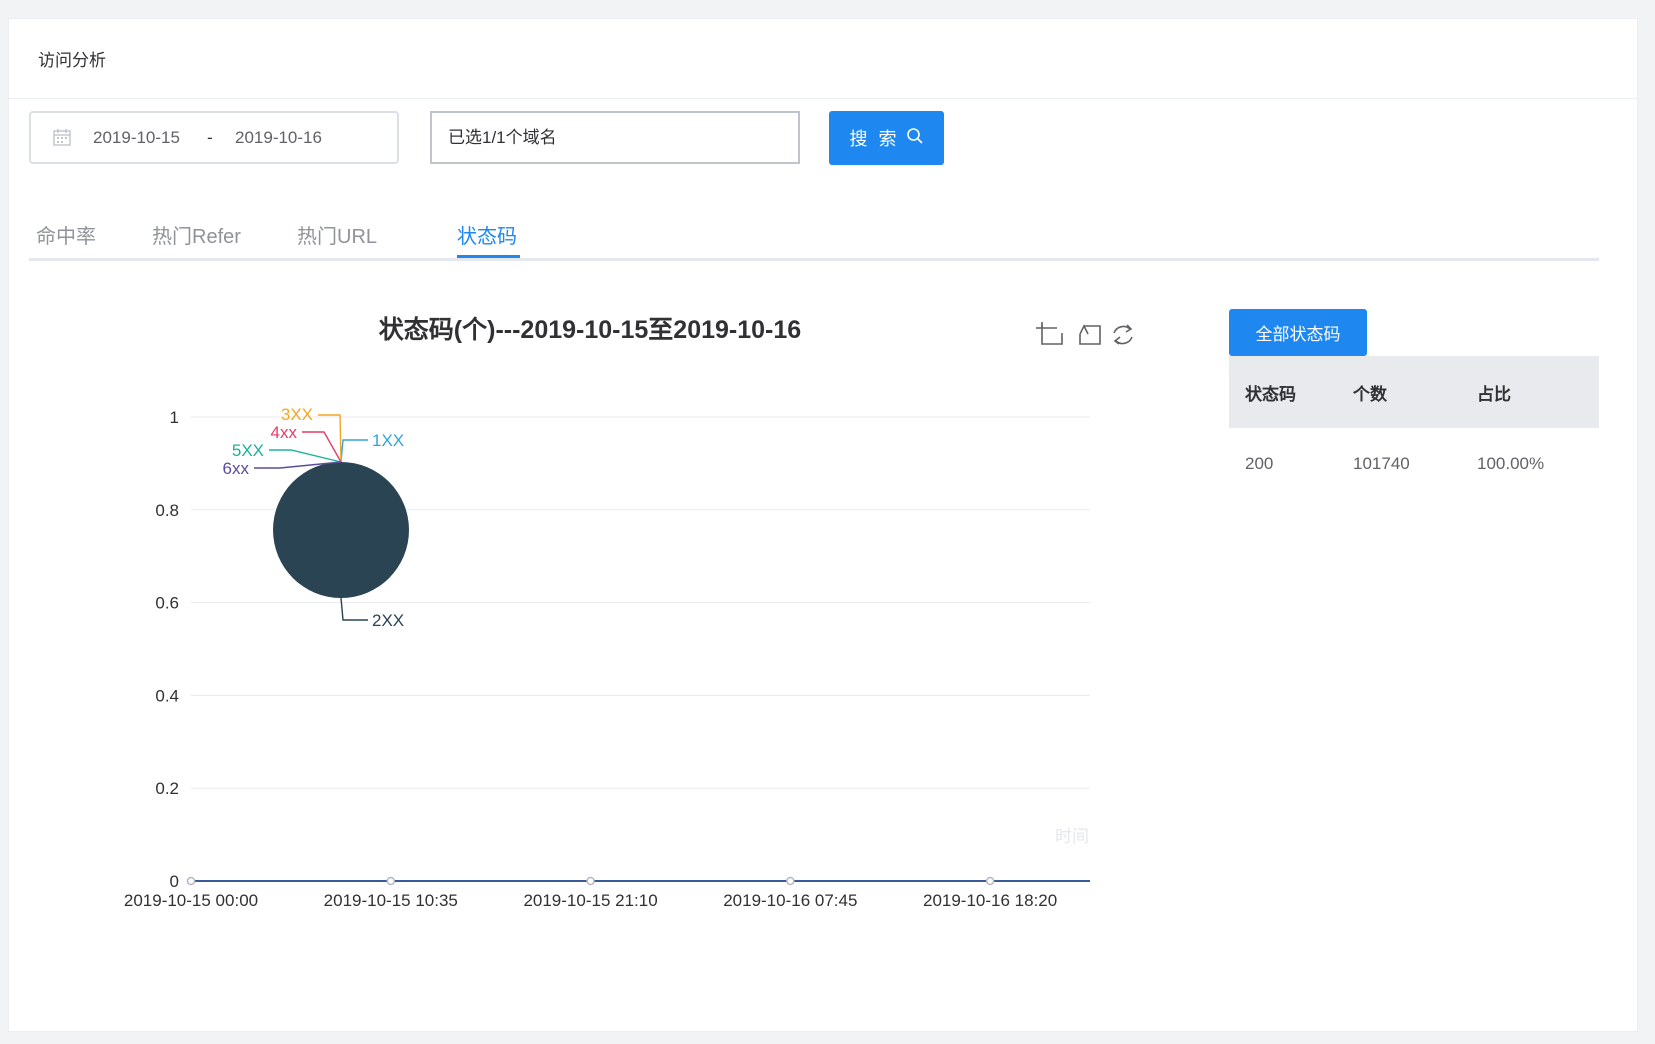 The image size is (1655, 1044). What do you see at coordinates (341, 530) in the screenshot?
I see `pie-slice` at bounding box center [341, 530].